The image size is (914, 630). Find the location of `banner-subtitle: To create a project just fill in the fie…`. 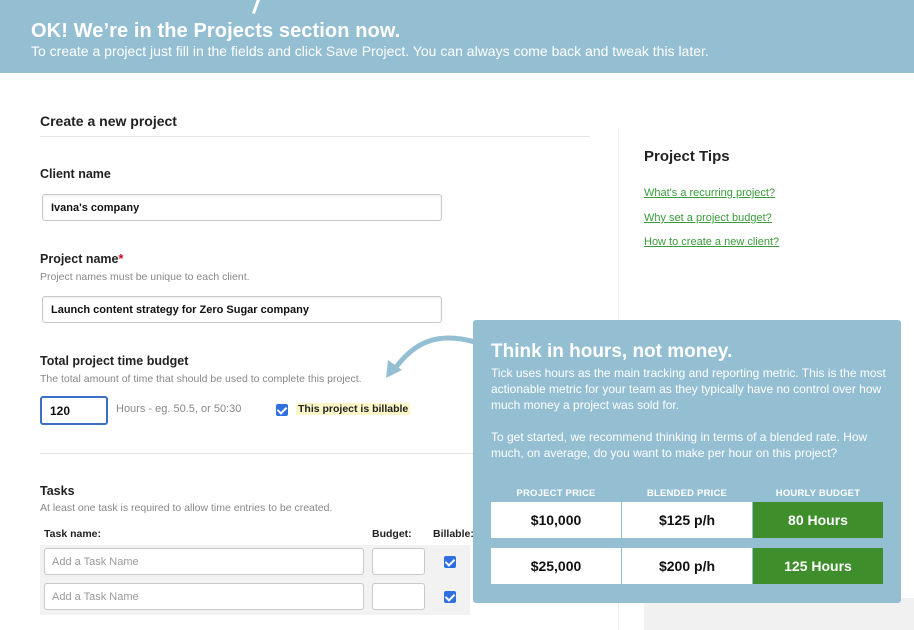

banner-subtitle: To create a project just fill in the fie… is located at coordinates (370, 51).